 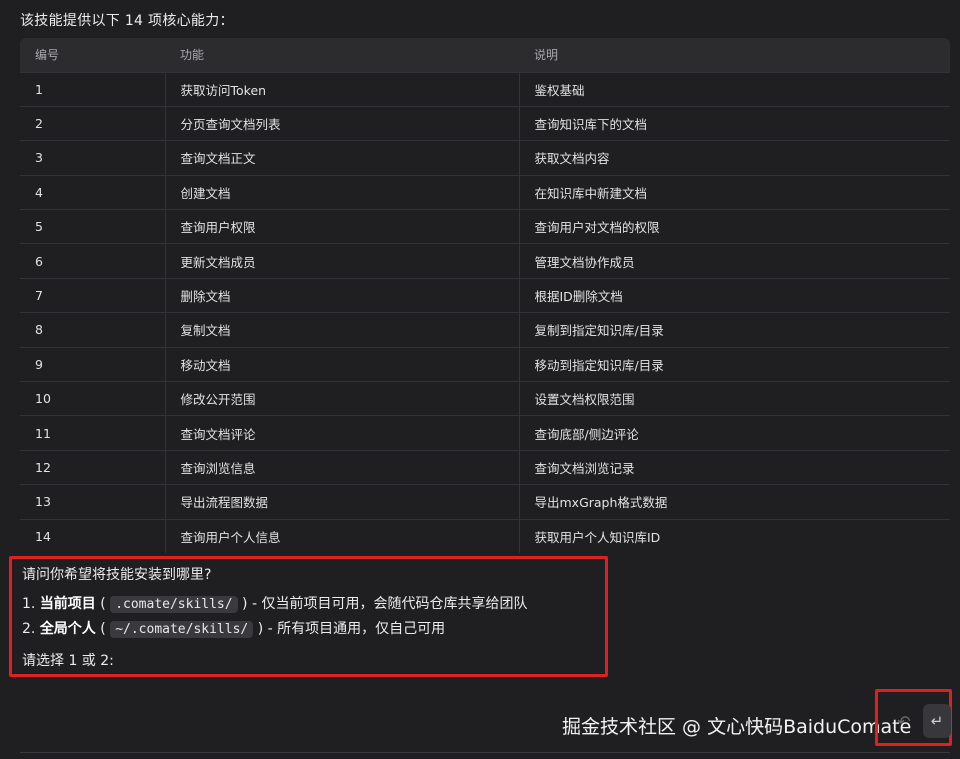 I want to click on cell-number: 7, so click(x=39, y=296).